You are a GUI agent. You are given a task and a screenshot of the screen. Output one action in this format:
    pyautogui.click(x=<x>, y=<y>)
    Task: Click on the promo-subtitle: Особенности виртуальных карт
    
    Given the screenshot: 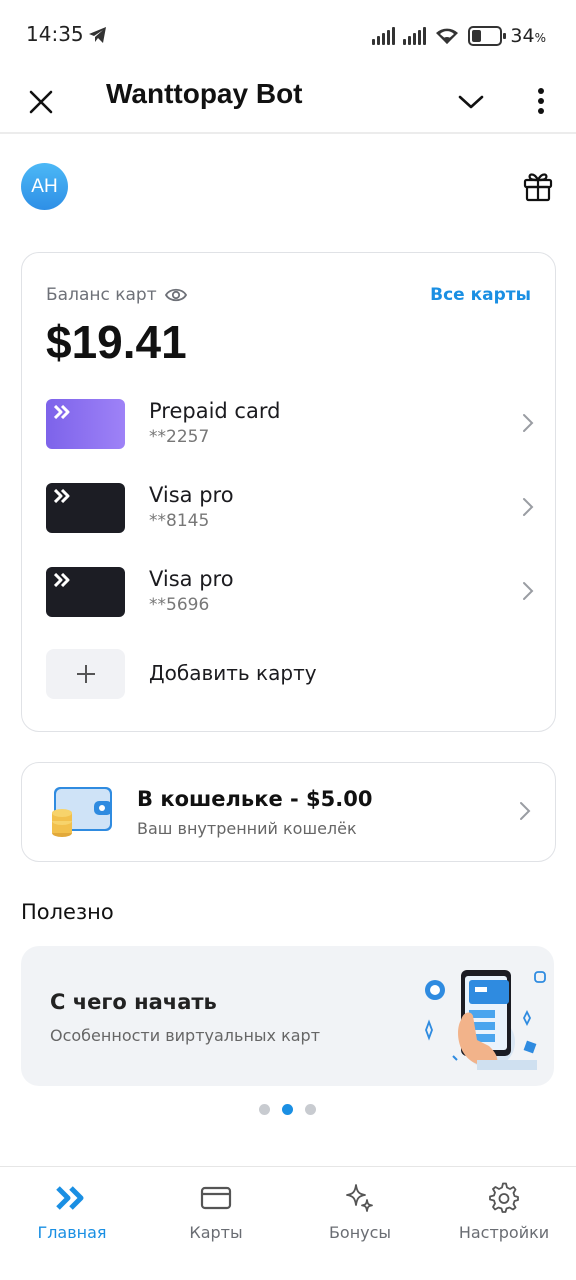 What is the action you would take?
    pyautogui.click(x=185, y=1035)
    